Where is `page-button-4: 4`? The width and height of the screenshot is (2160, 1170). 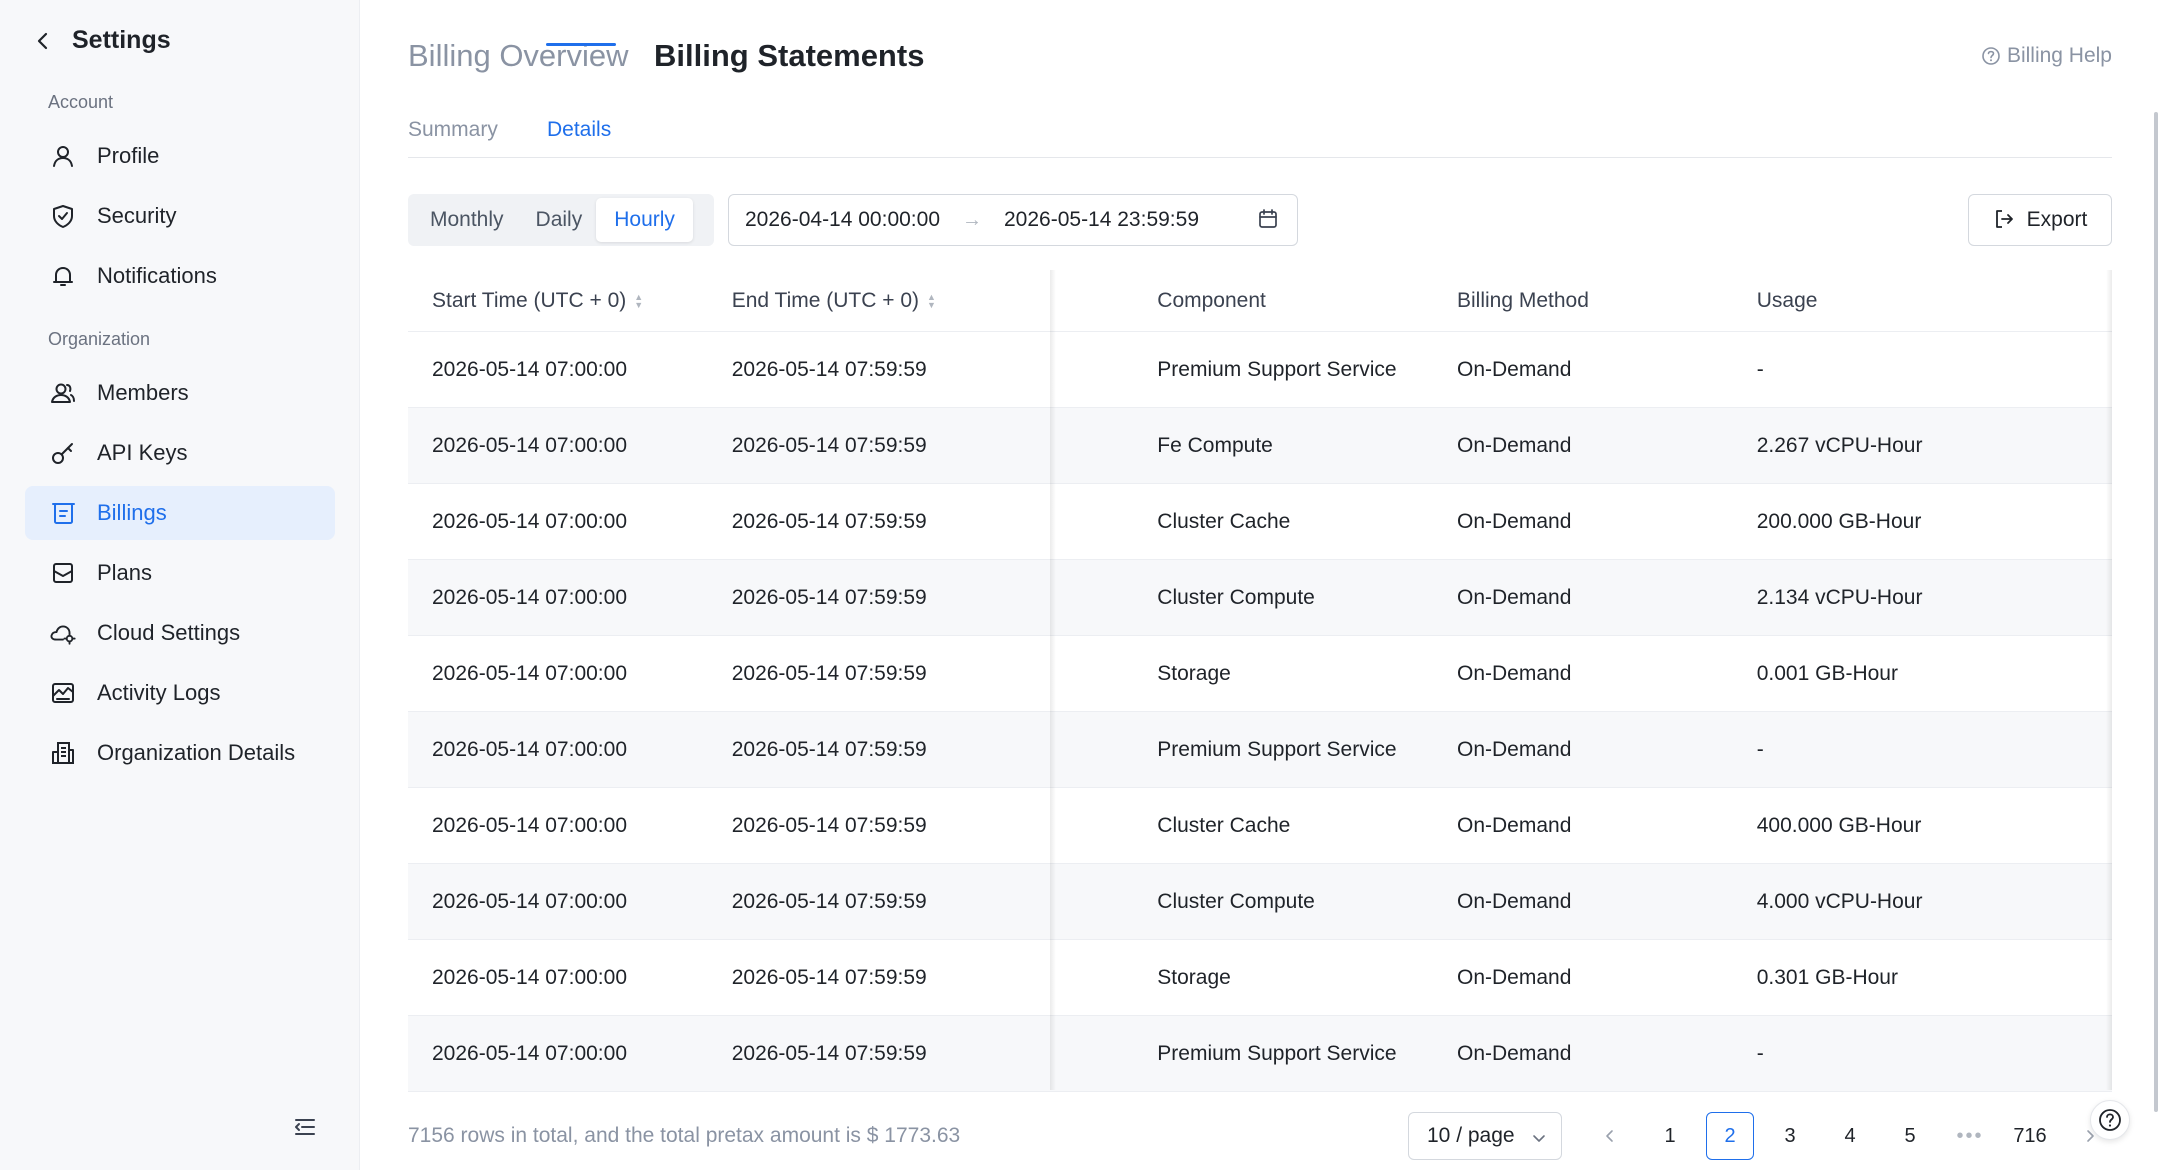
page-button-4: 4 is located at coordinates (1850, 1136).